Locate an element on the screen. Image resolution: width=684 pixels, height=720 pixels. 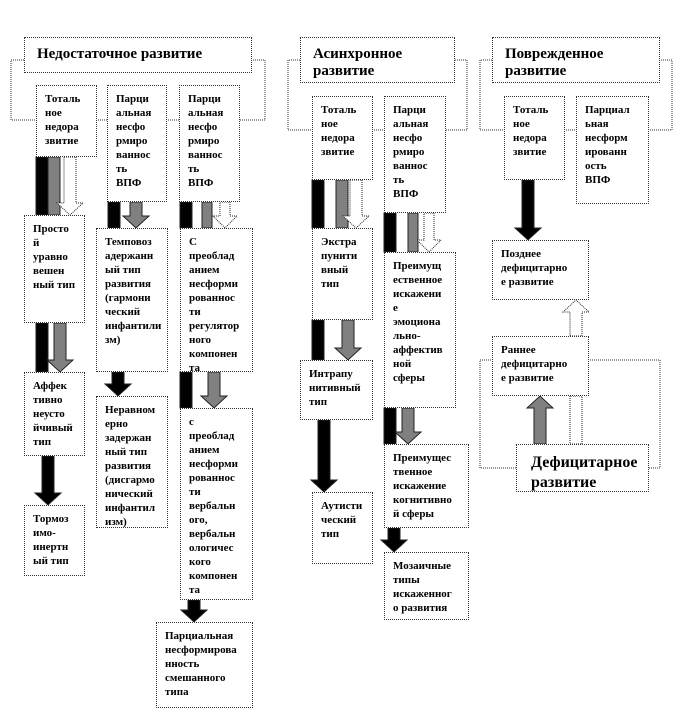
box-damaged-partial: Парциал ьная несформ ированн ость ВПФ is located at coordinates (612, 150).